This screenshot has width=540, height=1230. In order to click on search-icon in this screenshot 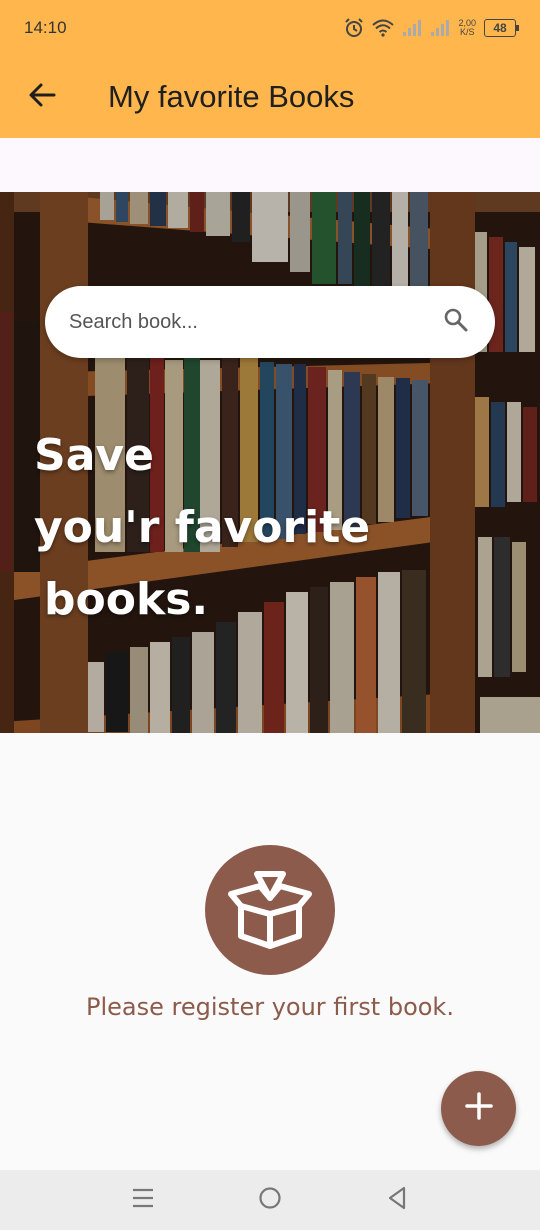, I will do `click(456, 322)`.